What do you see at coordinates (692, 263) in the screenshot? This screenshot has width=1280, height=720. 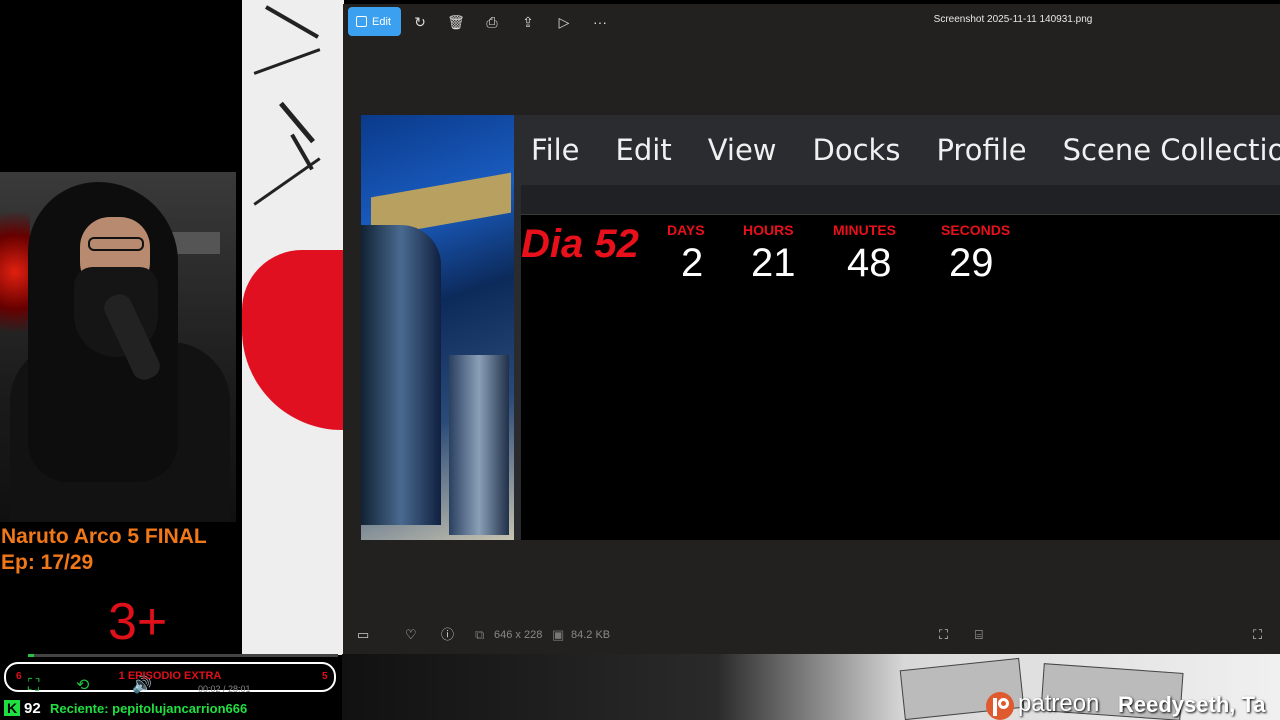 I see `days-value: 2` at bounding box center [692, 263].